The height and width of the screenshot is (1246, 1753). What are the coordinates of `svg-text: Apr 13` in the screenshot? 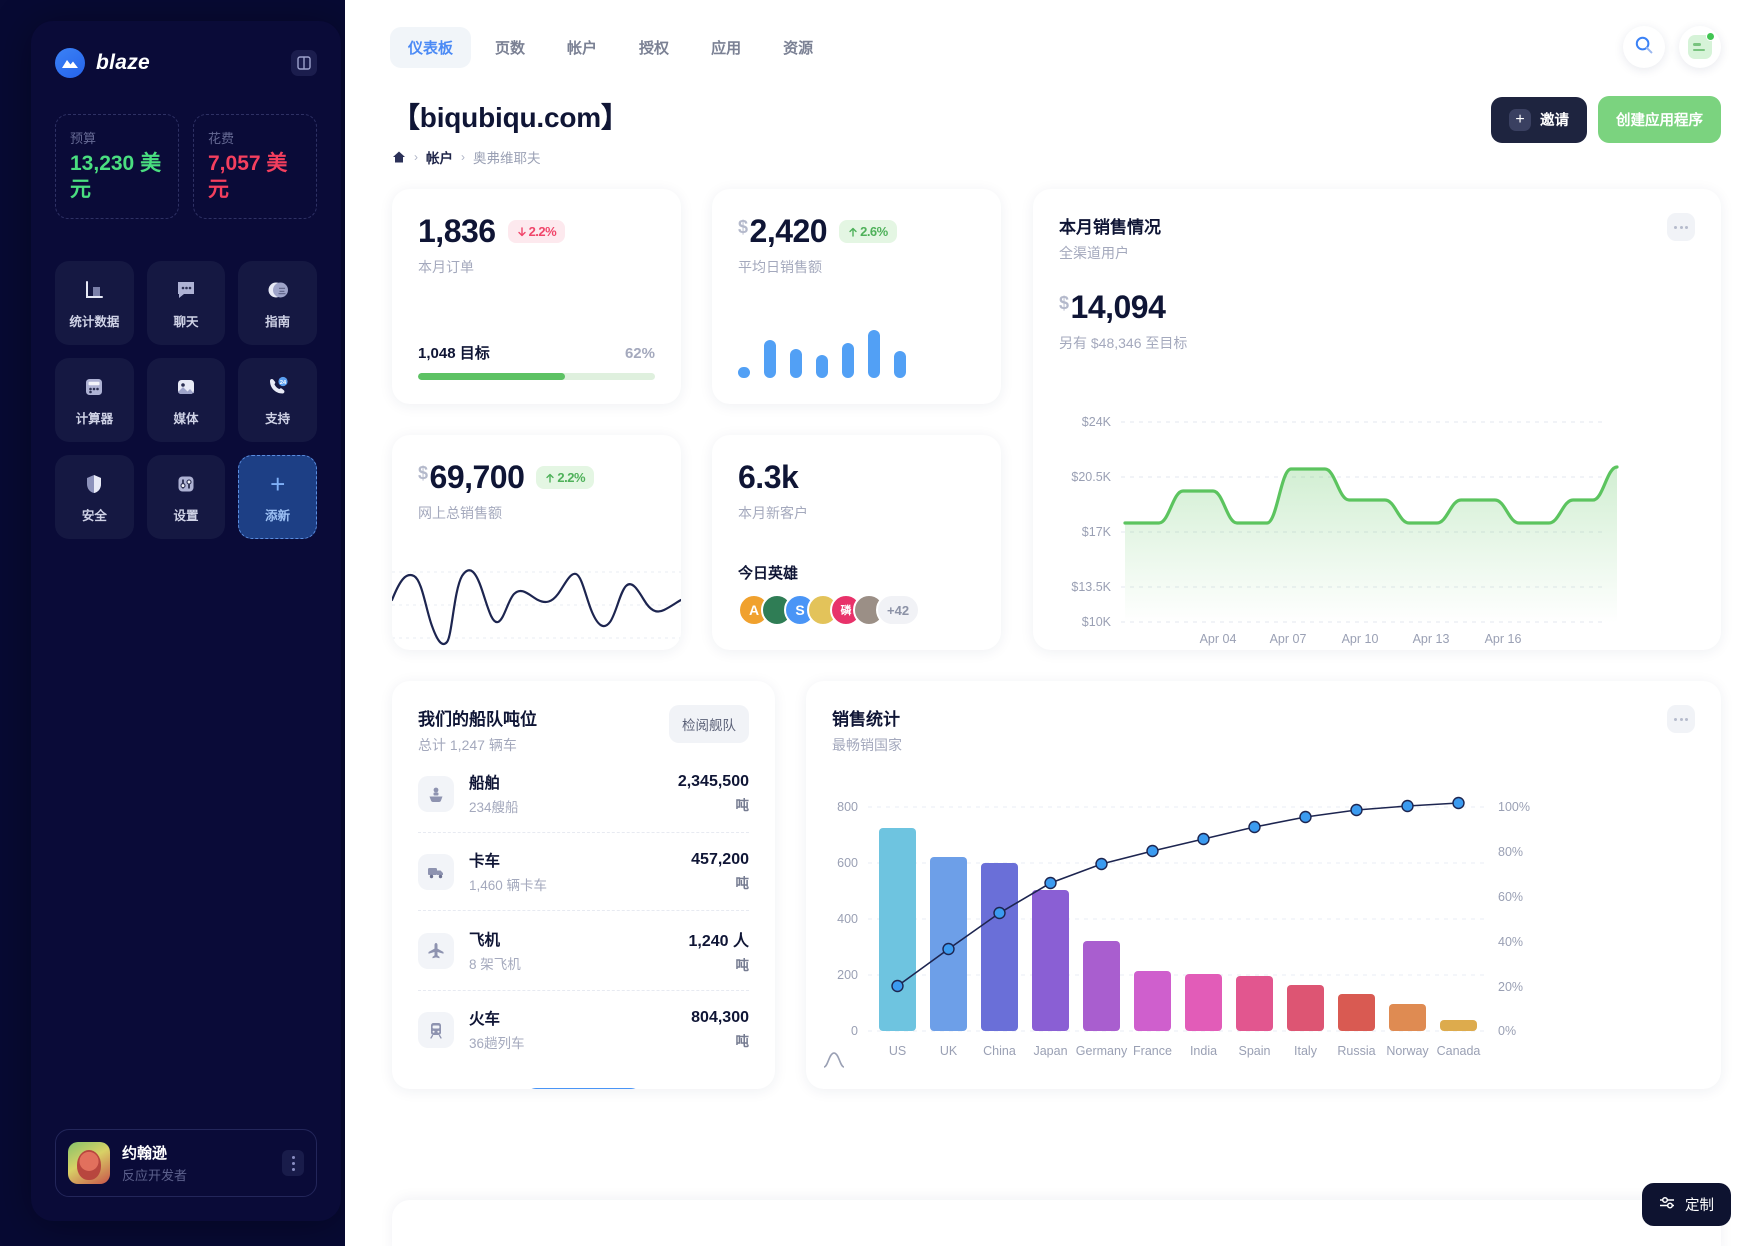 It's located at (1431, 639).